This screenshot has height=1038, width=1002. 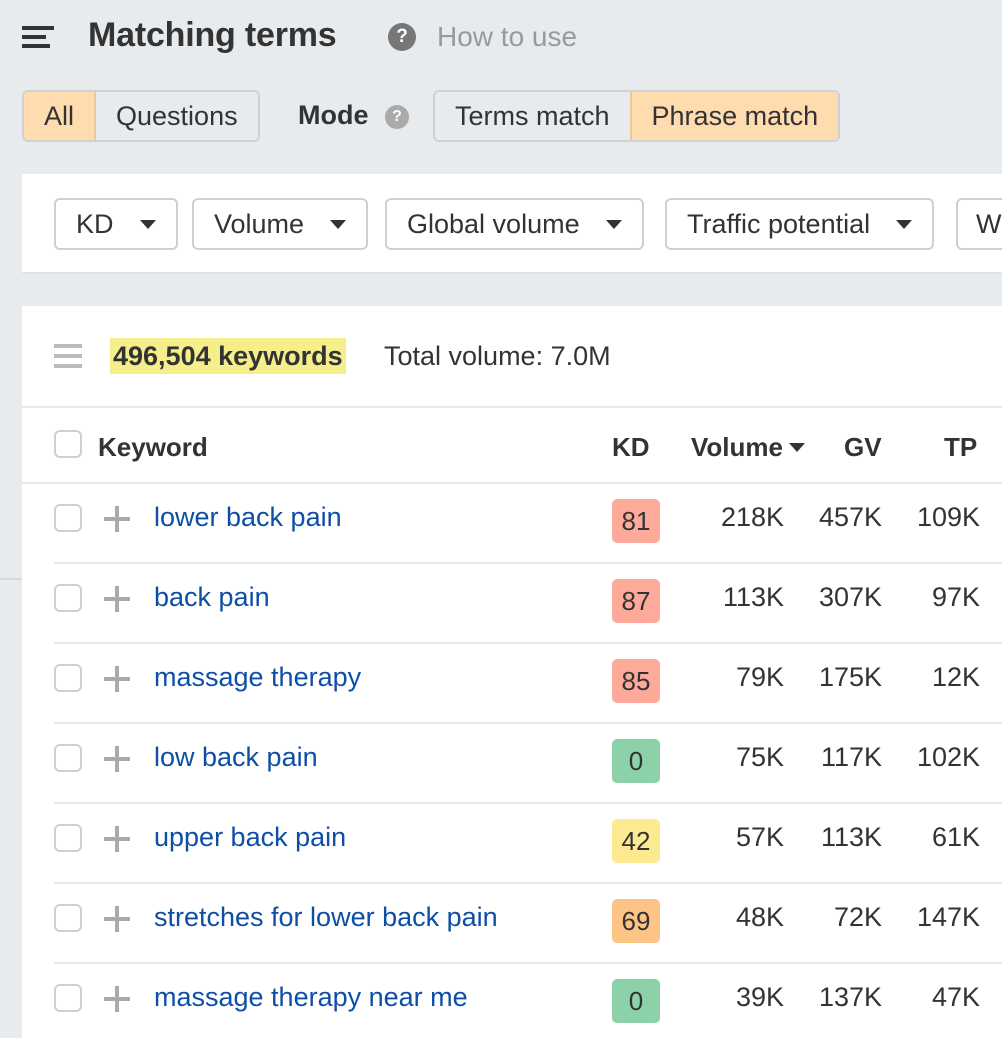 I want to click on volume-value: 48K, so click(x=759, y=917).